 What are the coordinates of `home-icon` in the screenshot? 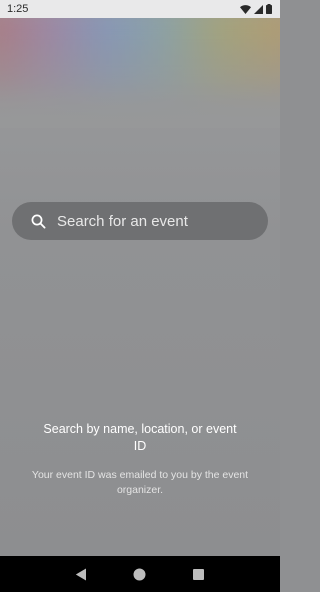 It's located at (139, 574).